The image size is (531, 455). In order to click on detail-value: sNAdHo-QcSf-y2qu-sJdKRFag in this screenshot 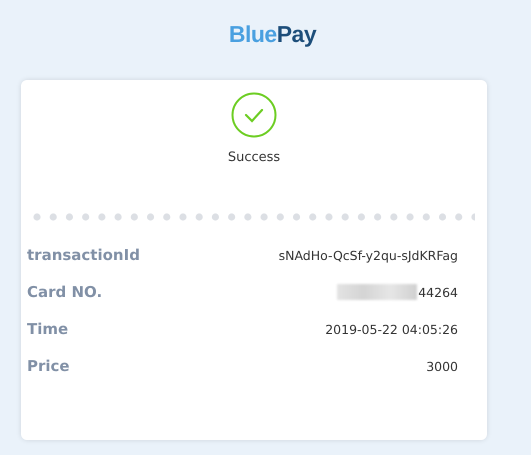, I will do `click(368, 255)`.